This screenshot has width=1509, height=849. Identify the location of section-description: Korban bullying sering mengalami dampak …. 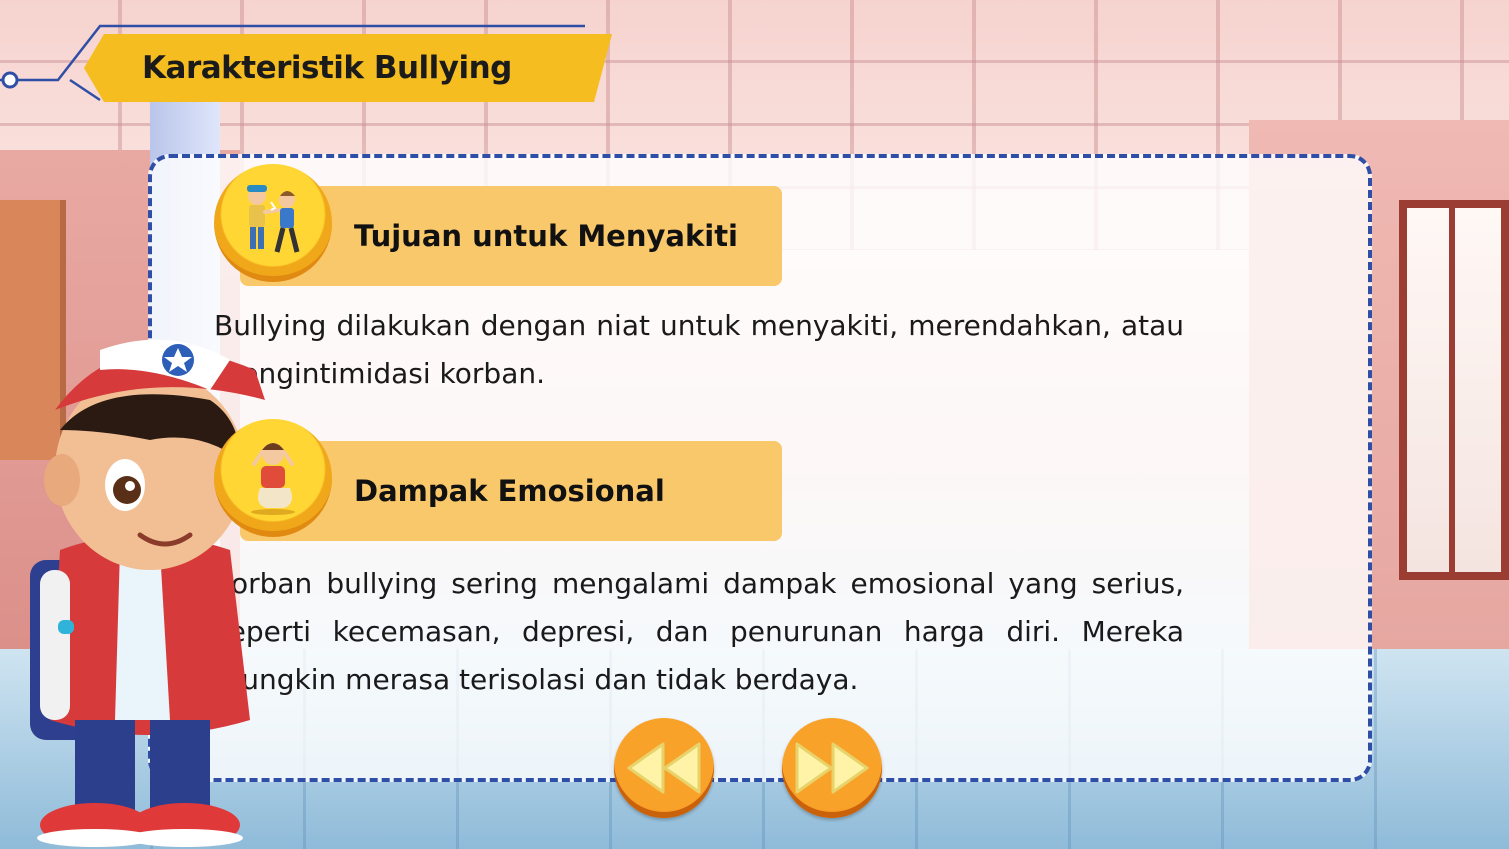
(699, 631).